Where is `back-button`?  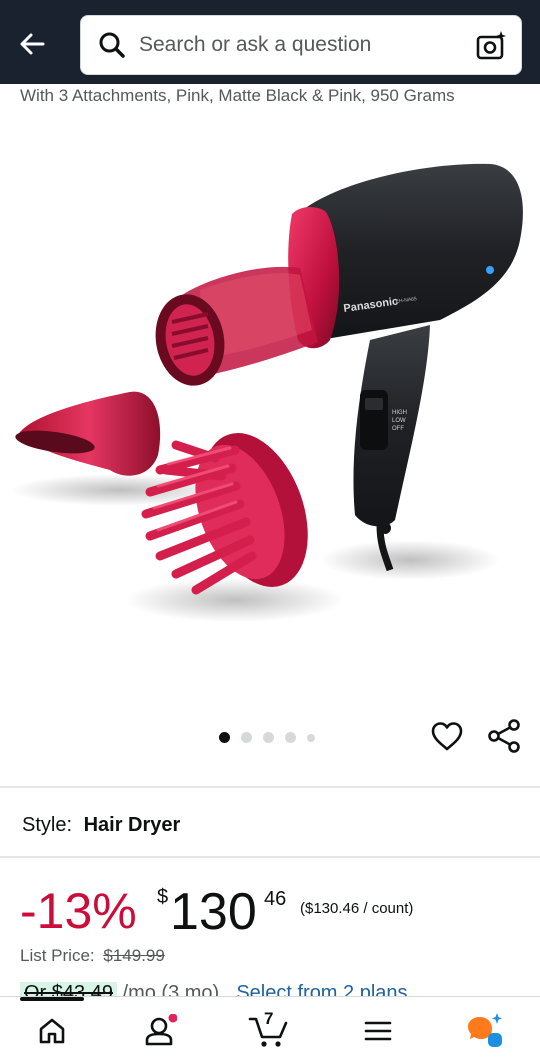 back-button is located at coordinates (32, 44).